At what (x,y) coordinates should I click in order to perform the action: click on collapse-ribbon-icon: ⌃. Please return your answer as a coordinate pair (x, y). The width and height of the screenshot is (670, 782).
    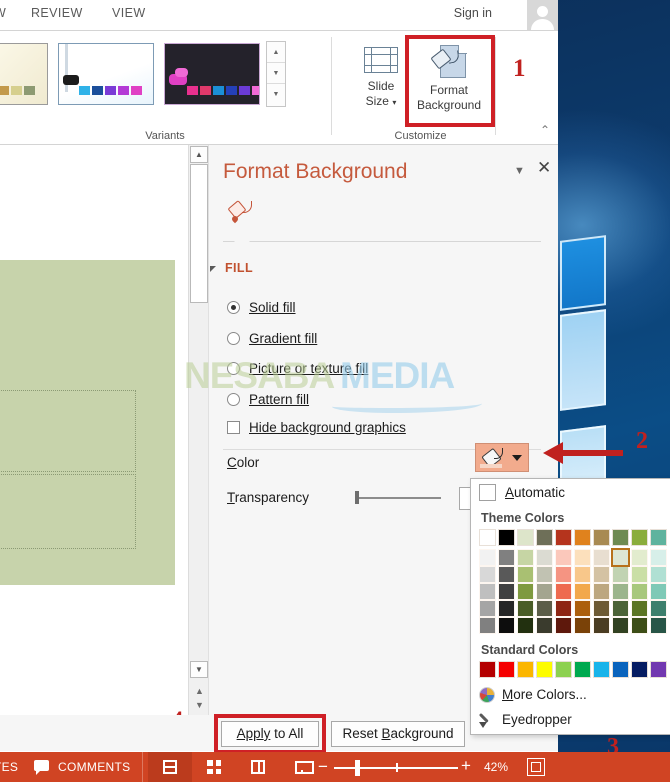
    Looking at the image, I should click on (545, 130).